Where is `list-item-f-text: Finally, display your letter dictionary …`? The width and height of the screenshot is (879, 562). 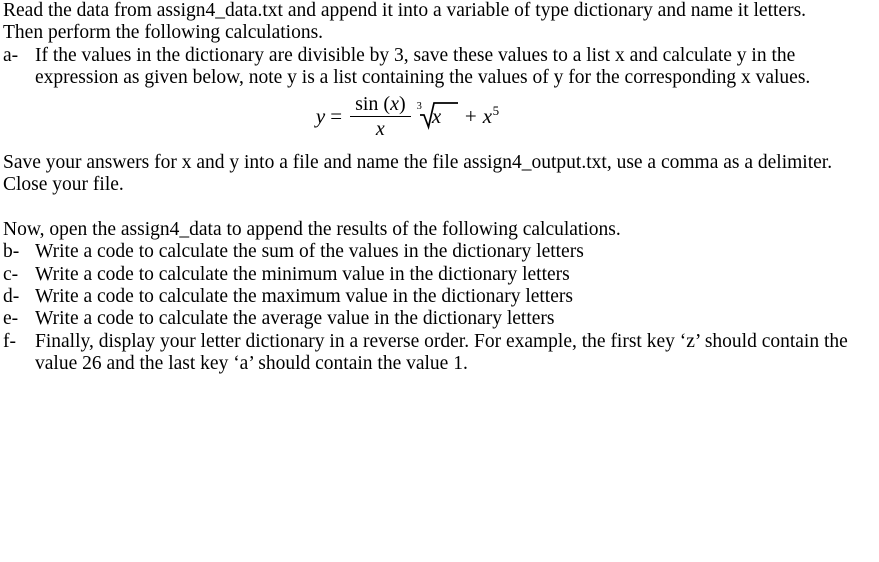
list-item-f-text: Finally, display your letter dictionary … is located at coordinates (441, 352).